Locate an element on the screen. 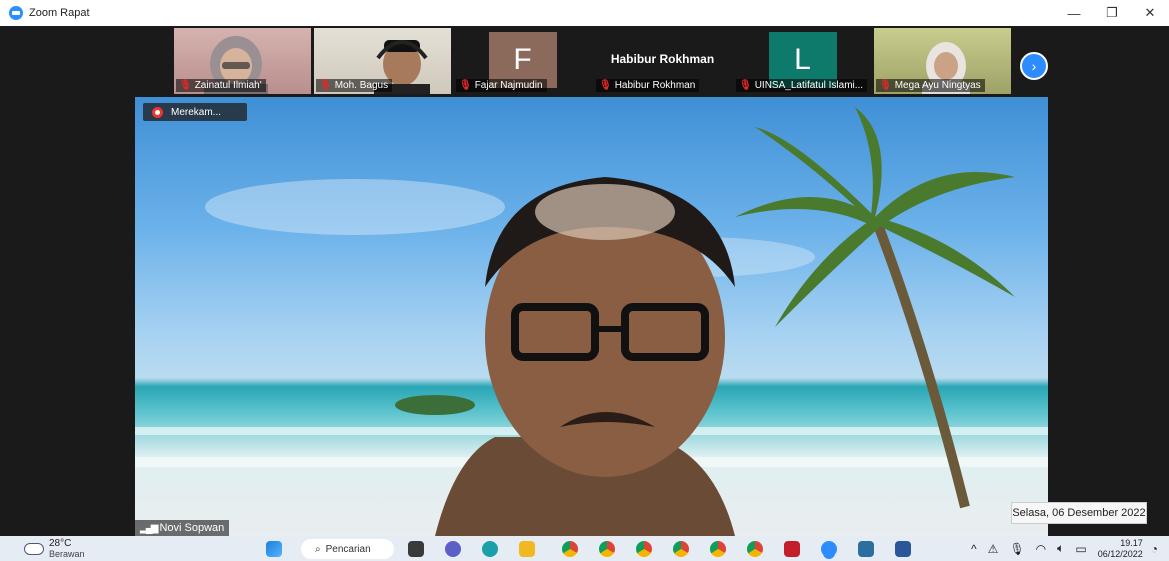 This screenshot has width=1169, height=561. restore-button: ❐ is located at coordinates (1112, 13).